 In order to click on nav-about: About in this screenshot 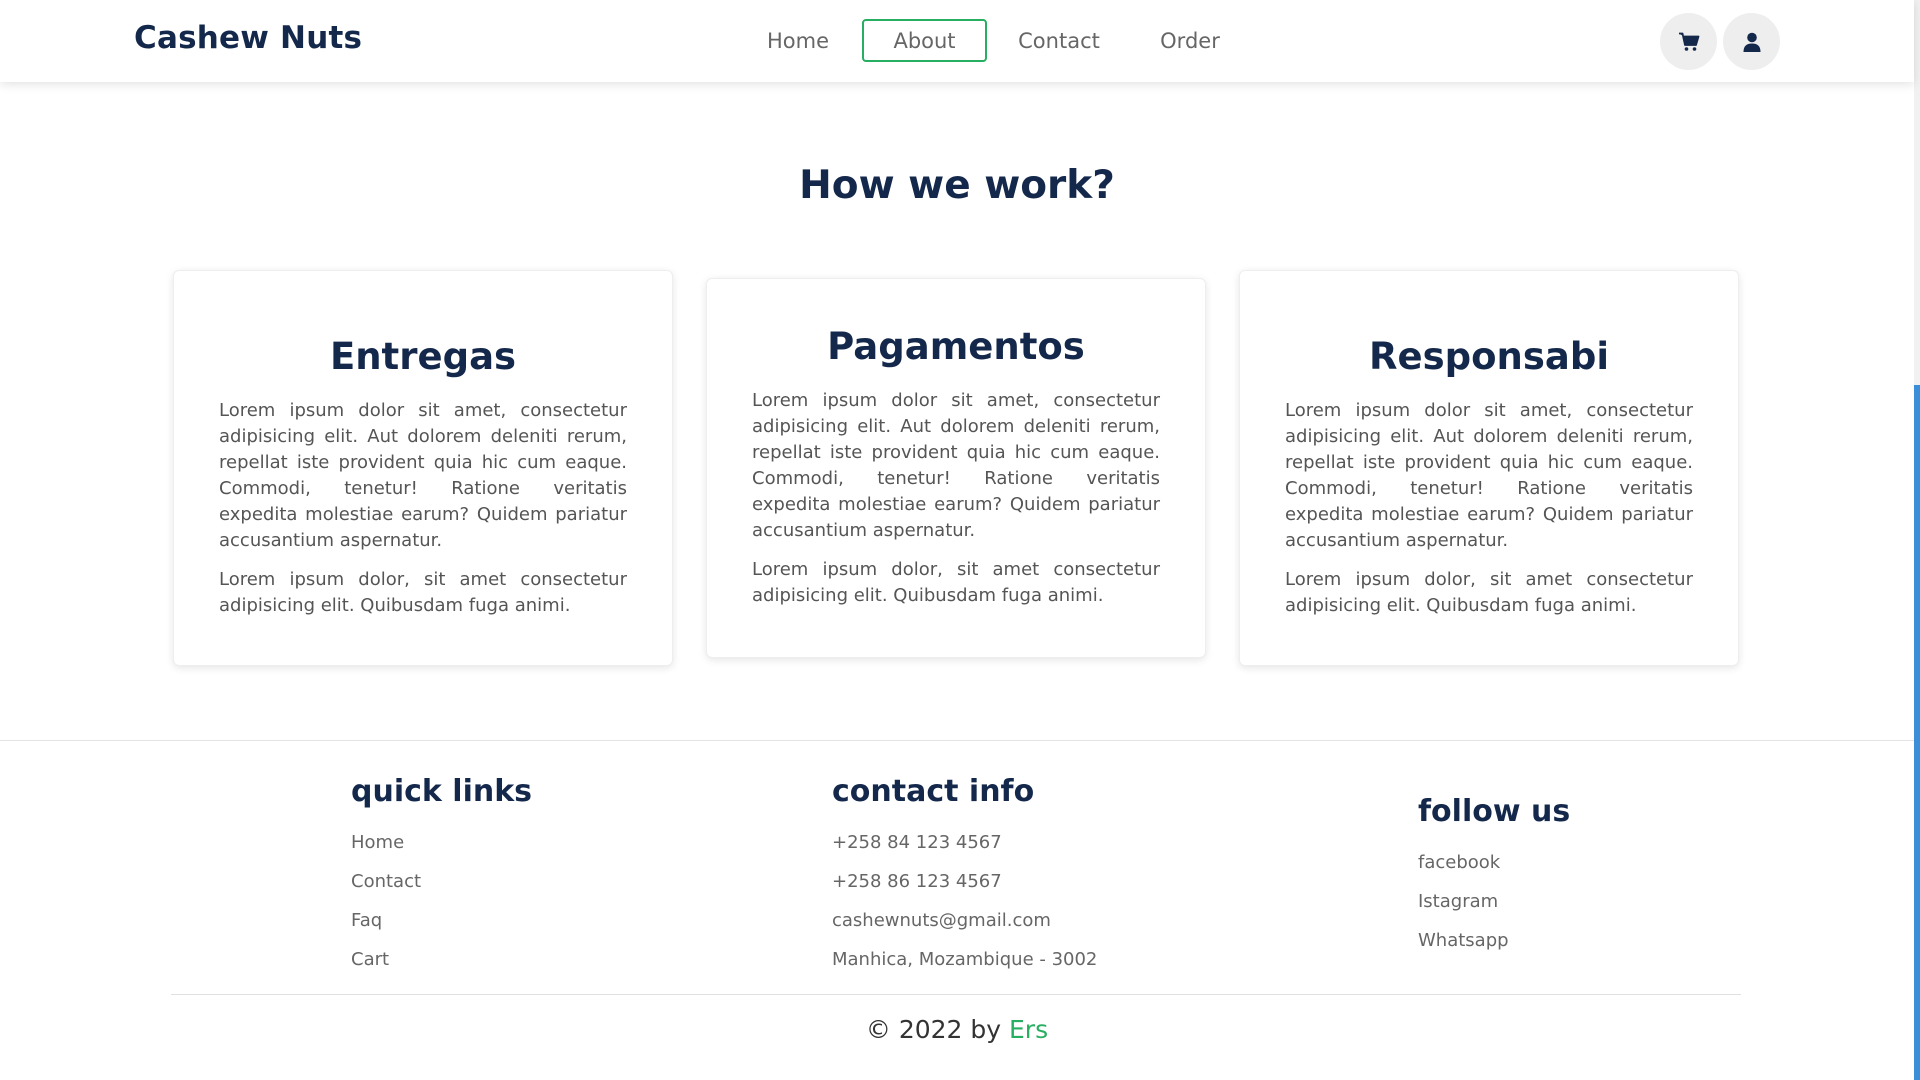, I will do `click(924, 40)`.